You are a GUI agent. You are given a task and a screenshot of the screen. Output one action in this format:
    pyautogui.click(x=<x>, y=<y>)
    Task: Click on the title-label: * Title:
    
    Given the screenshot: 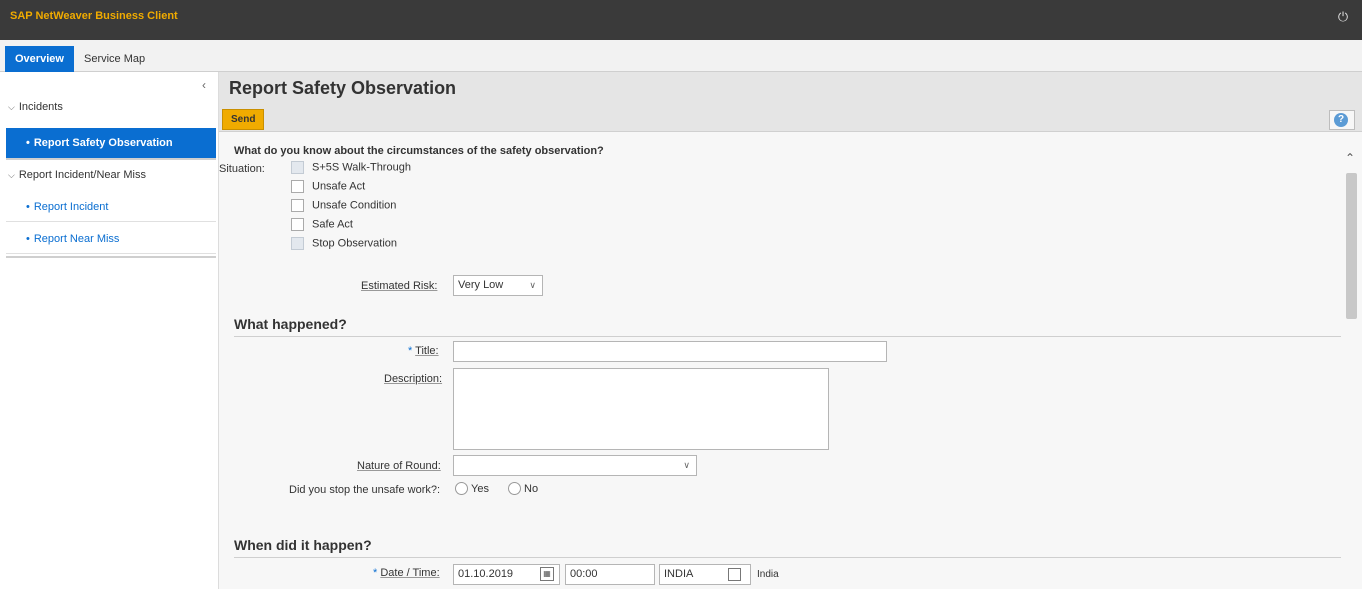 What is the action you would take?
    pyautogui.click(x=423, y=351)
    